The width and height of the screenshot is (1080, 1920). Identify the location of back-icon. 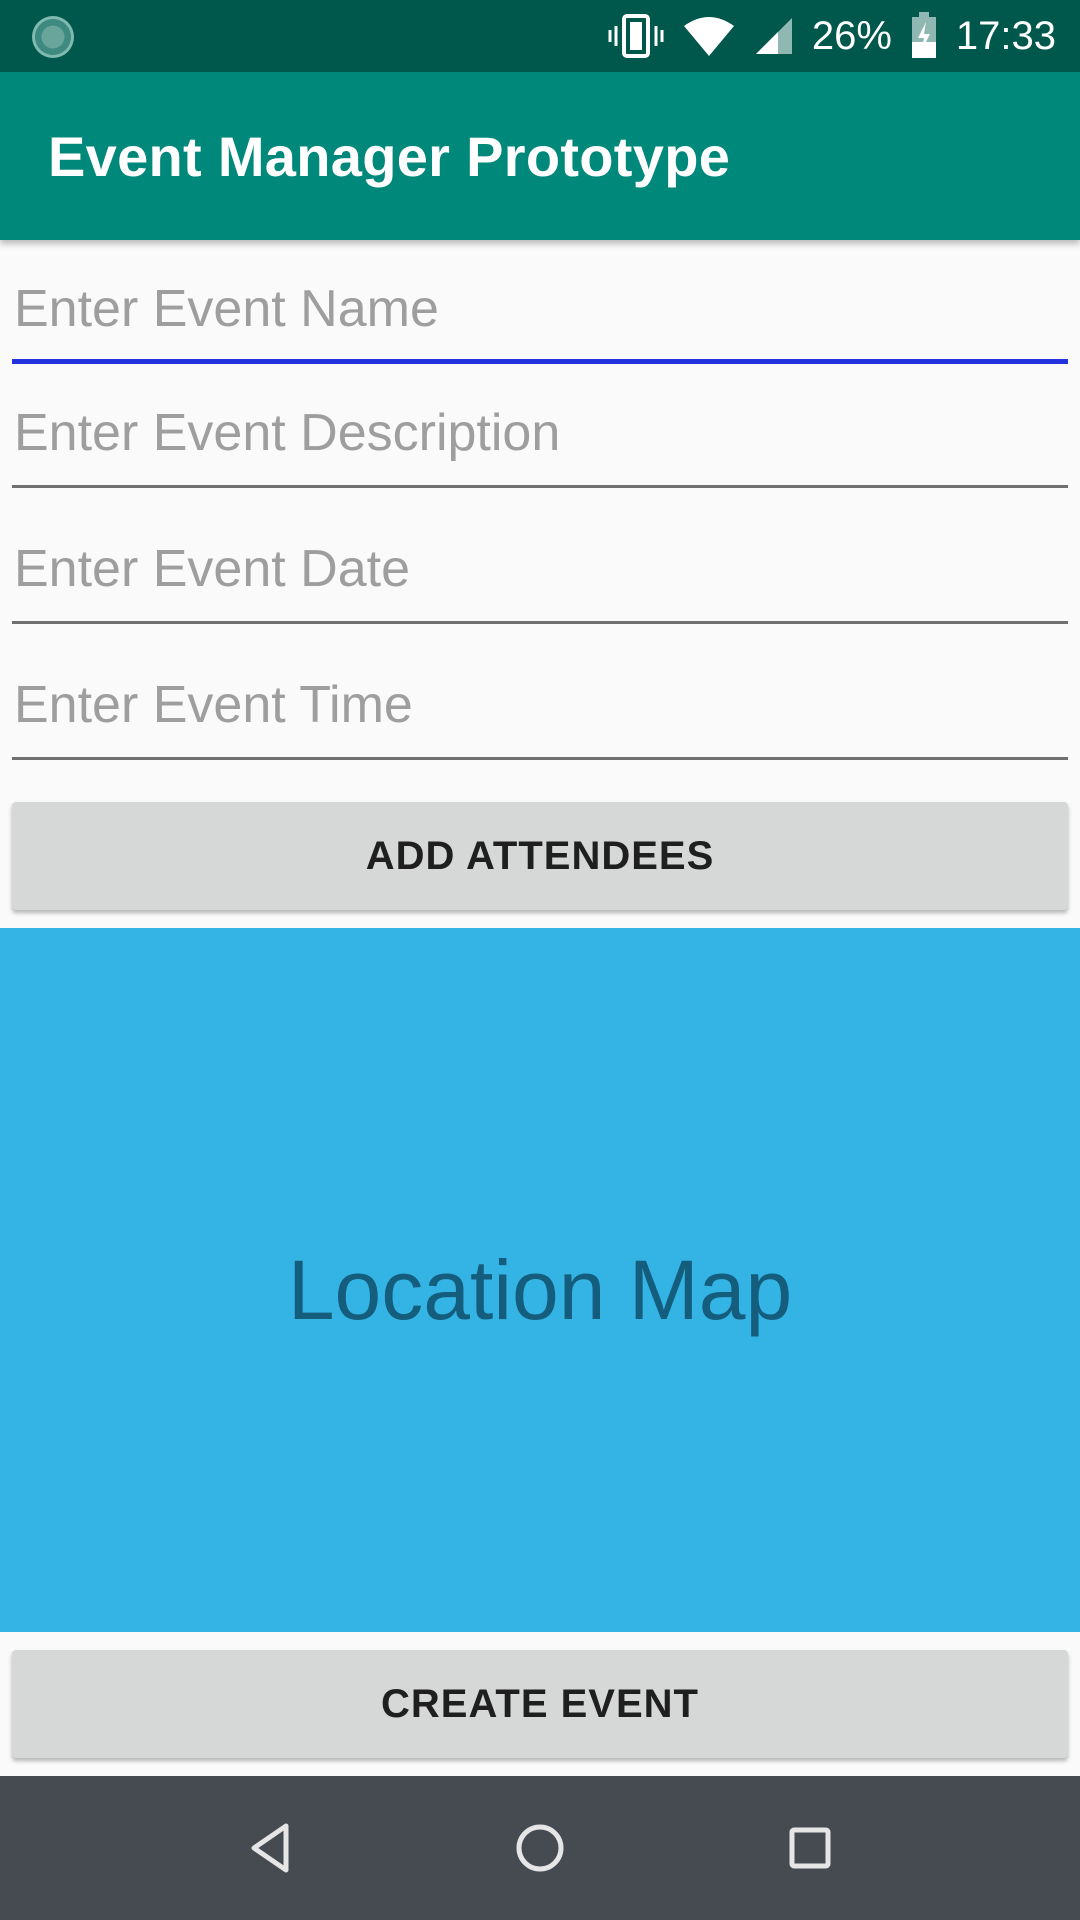
(270, 1848).